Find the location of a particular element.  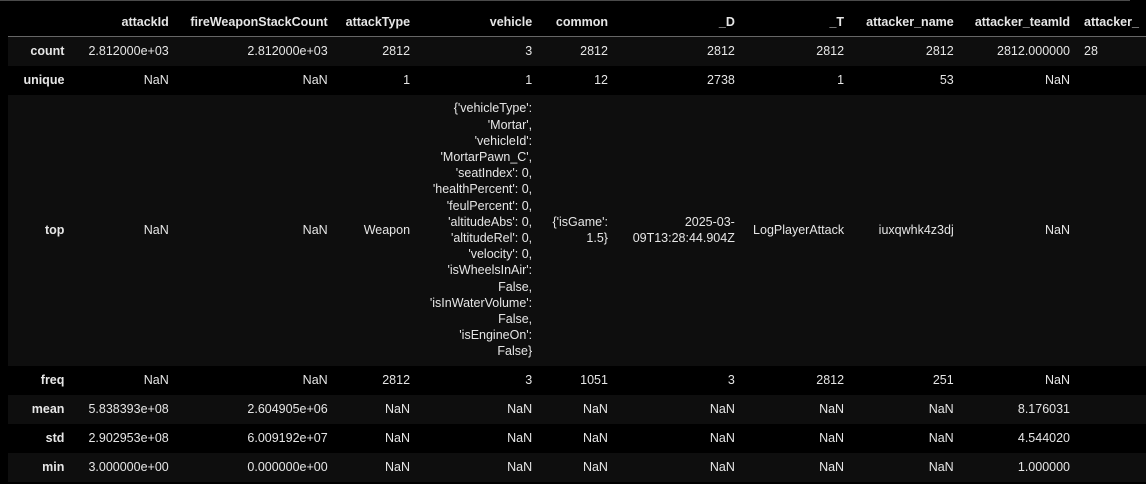

cell: 4.544020 is located at coordinates (1044, 438).